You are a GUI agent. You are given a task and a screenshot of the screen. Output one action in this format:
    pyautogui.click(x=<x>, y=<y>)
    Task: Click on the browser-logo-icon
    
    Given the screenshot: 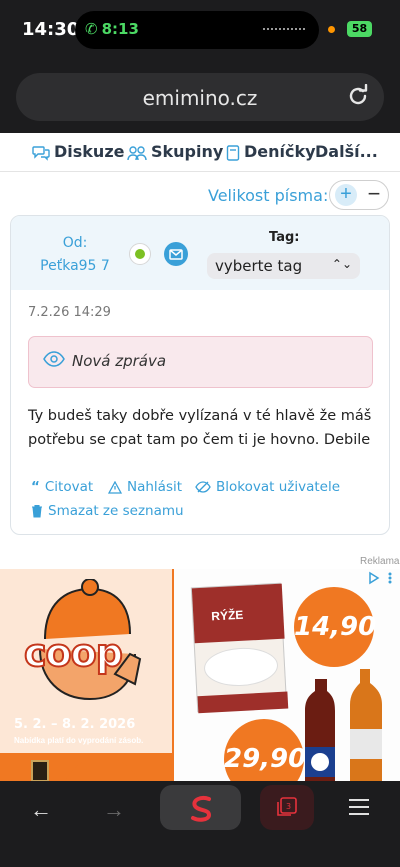 What is the action you would take?
    pyautogui.click(x=201, y=808)
    